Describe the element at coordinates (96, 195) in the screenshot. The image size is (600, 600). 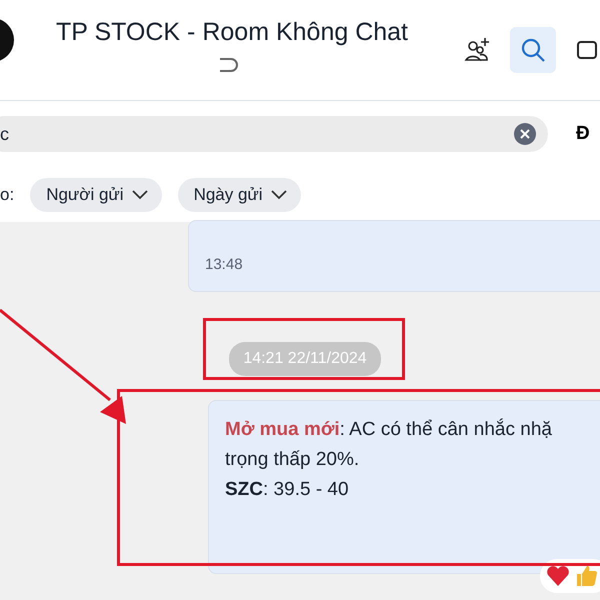
I see `filter-dropdown: Người gửi` at that location.